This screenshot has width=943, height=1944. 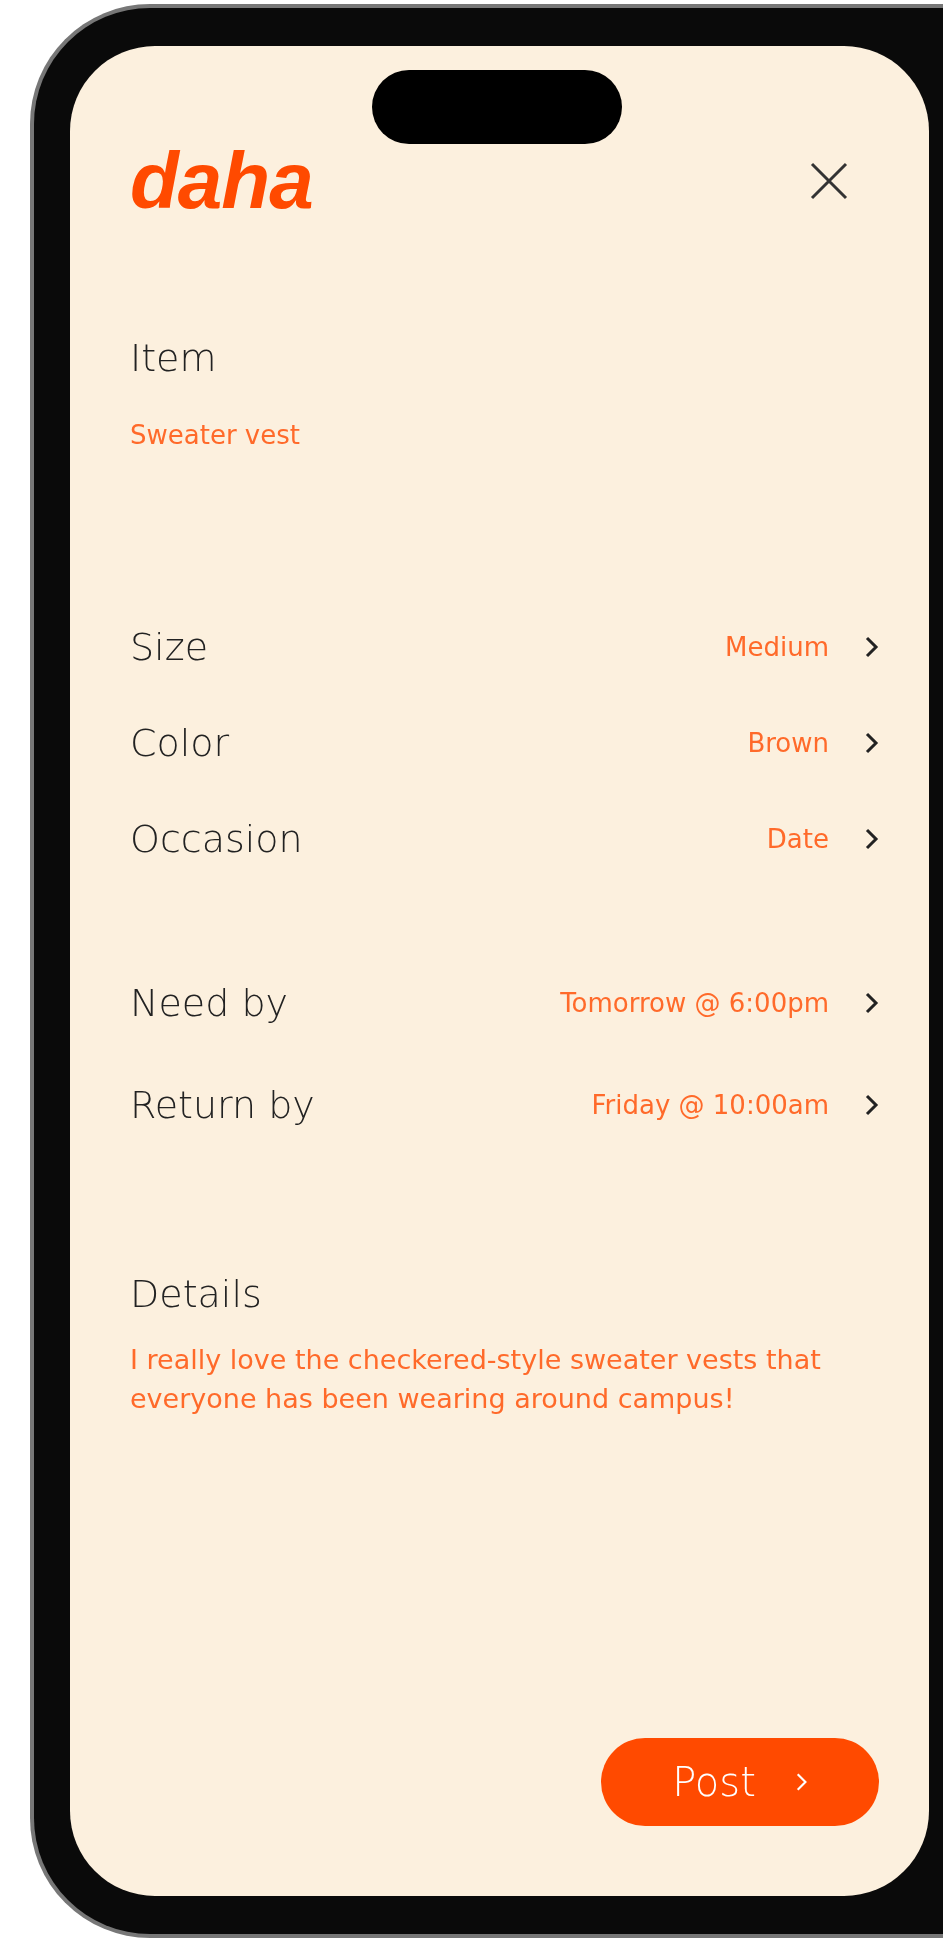 What do you see at coordinates (196, 1294) in the screenshot?
I see `field-label: Details` at bounding box center [196, 1294].